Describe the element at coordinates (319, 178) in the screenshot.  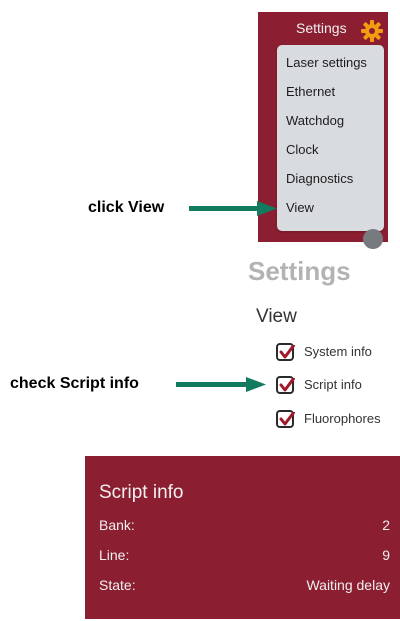
I see `menu-item-diagnostics: Diagnostics` at that location.